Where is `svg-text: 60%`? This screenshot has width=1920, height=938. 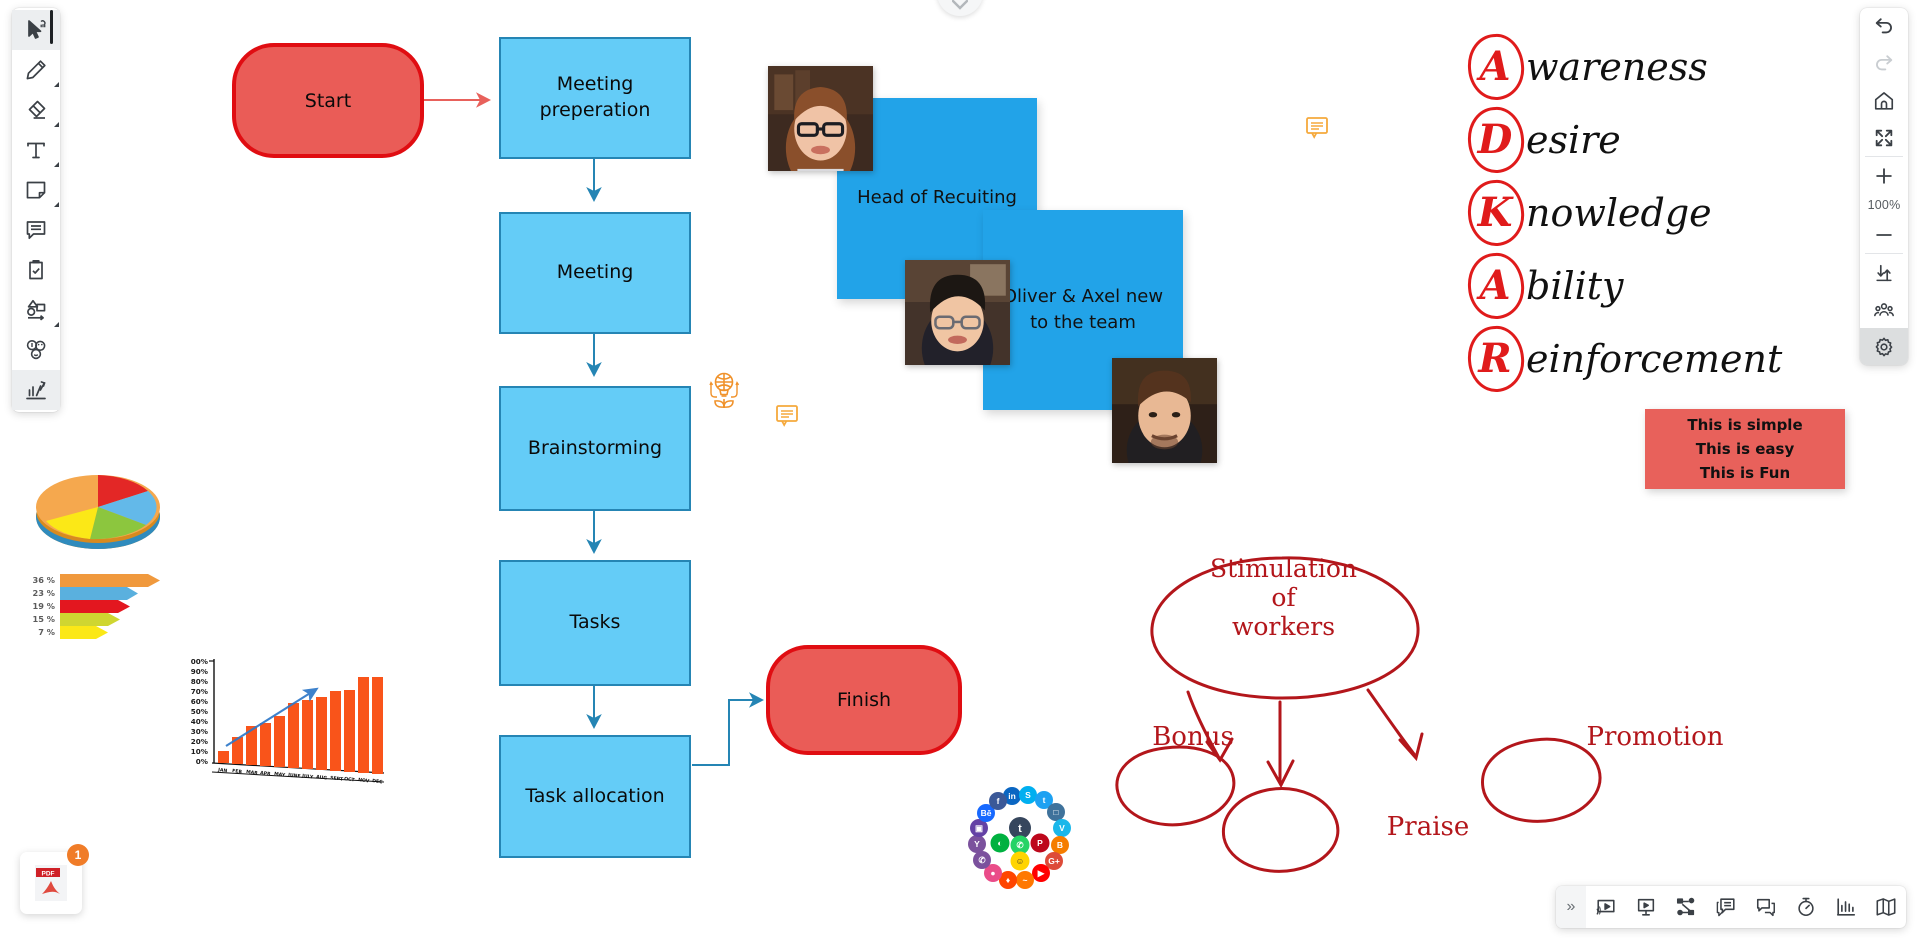 svg-text: 60% is located at coordinates (199, 701).